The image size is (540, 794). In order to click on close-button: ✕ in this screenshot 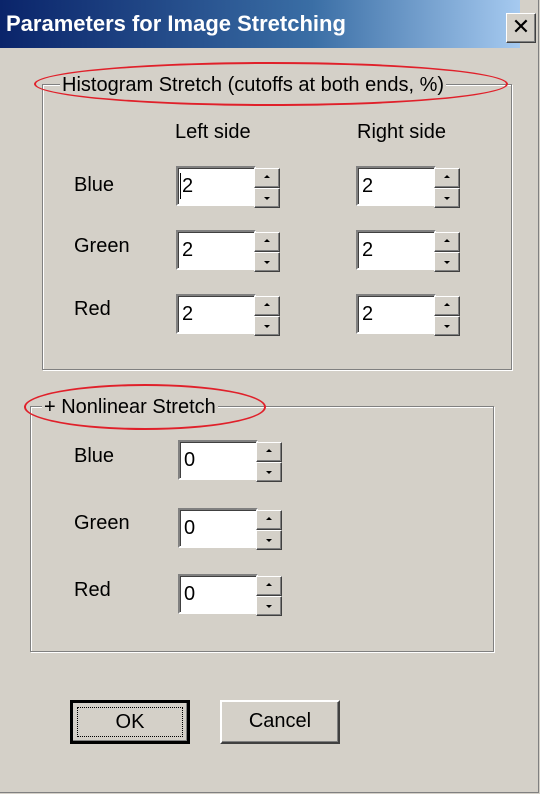, I will do `click(521, 28)`.